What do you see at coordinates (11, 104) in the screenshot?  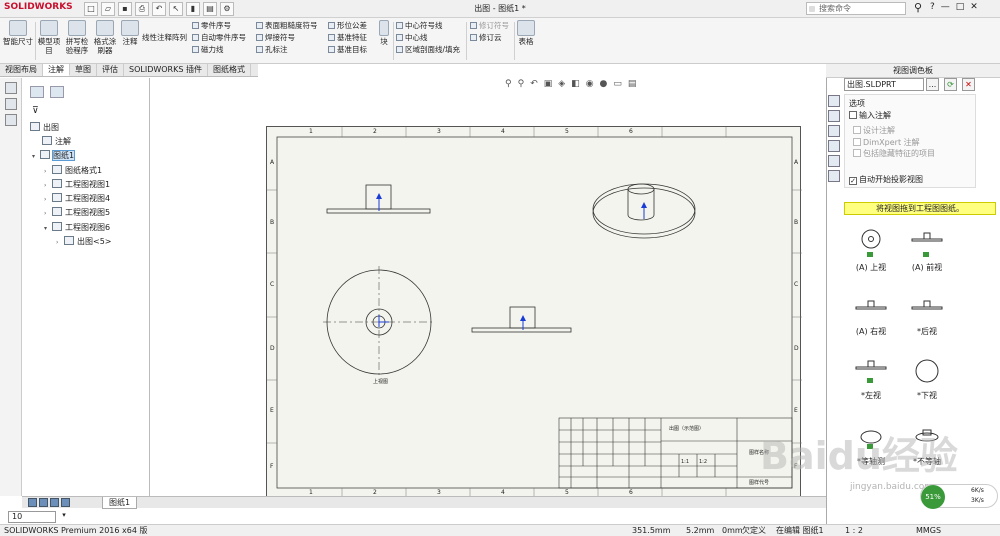 I see `layer-icon` at bounding box center [11, 104].